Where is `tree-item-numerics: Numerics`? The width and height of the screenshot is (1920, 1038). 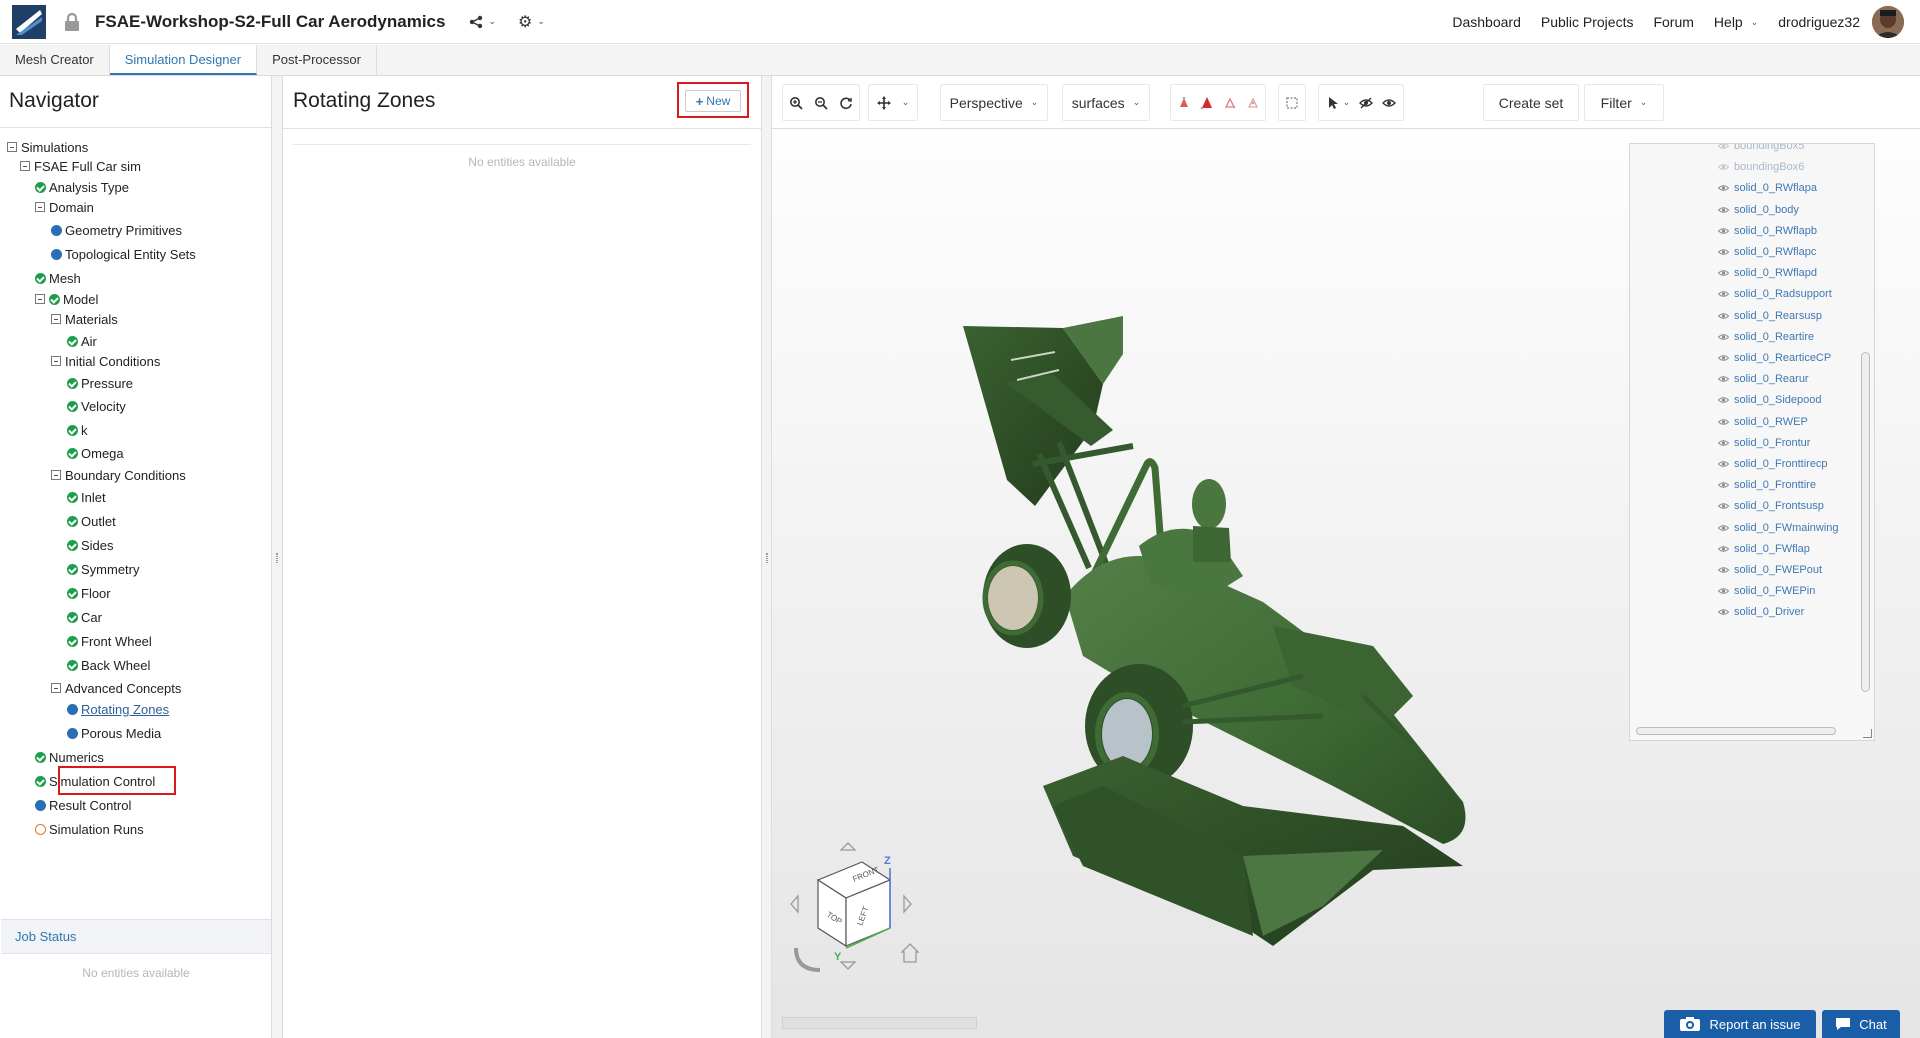
tree-item-numerics: Numerics is located at coordinates (69, 757).